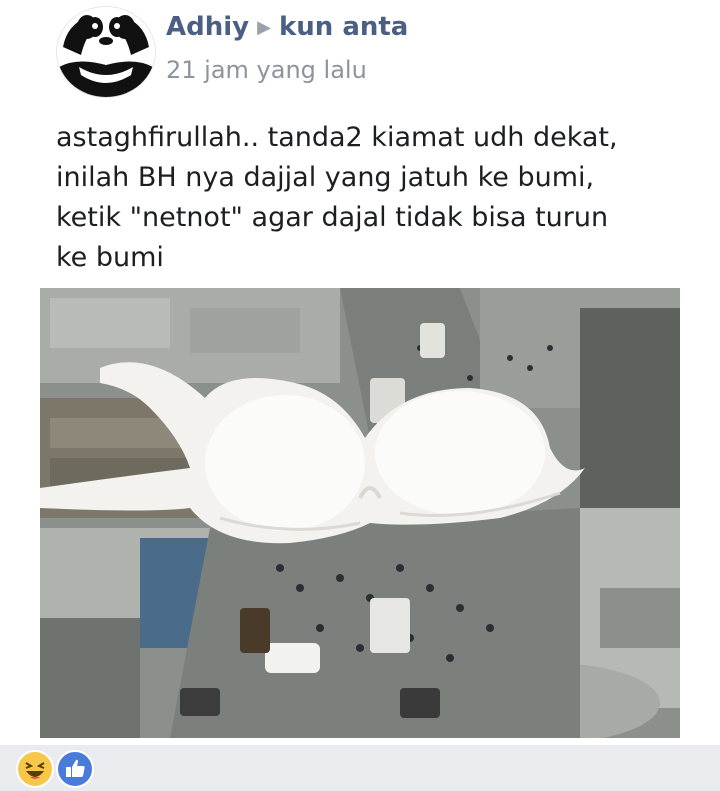 The height and width of the screenshot is (791, 720). What do you see at coordinates (35, 769) in the screenshot?
I see `haha-icon` at bounding box center [35, 769].